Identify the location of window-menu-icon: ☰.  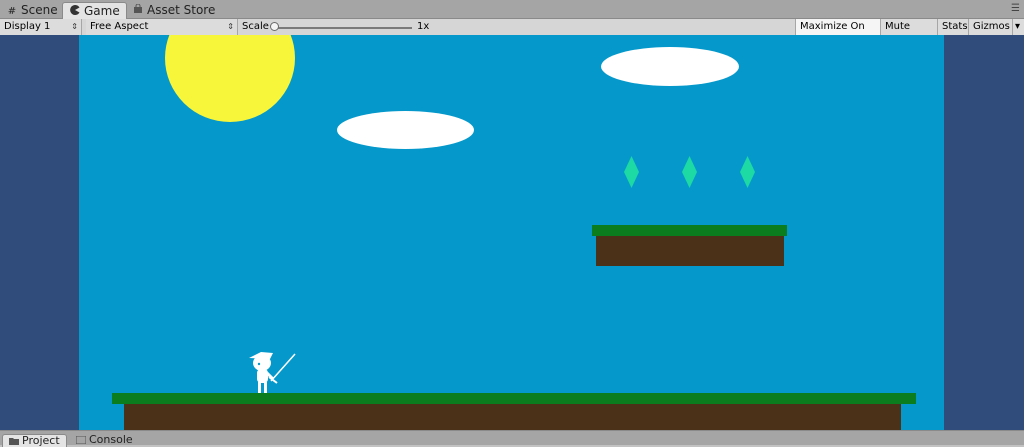
(1015, 8).